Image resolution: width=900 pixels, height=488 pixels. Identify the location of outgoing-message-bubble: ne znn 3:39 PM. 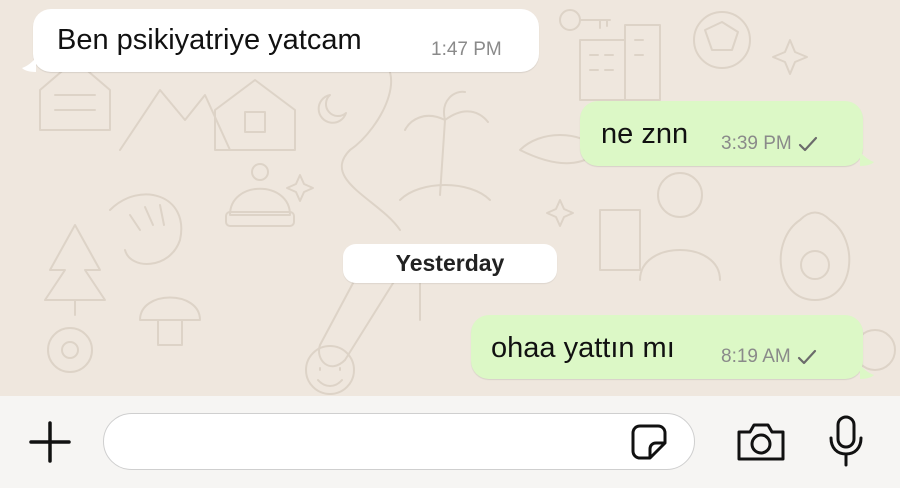
(721, 133).